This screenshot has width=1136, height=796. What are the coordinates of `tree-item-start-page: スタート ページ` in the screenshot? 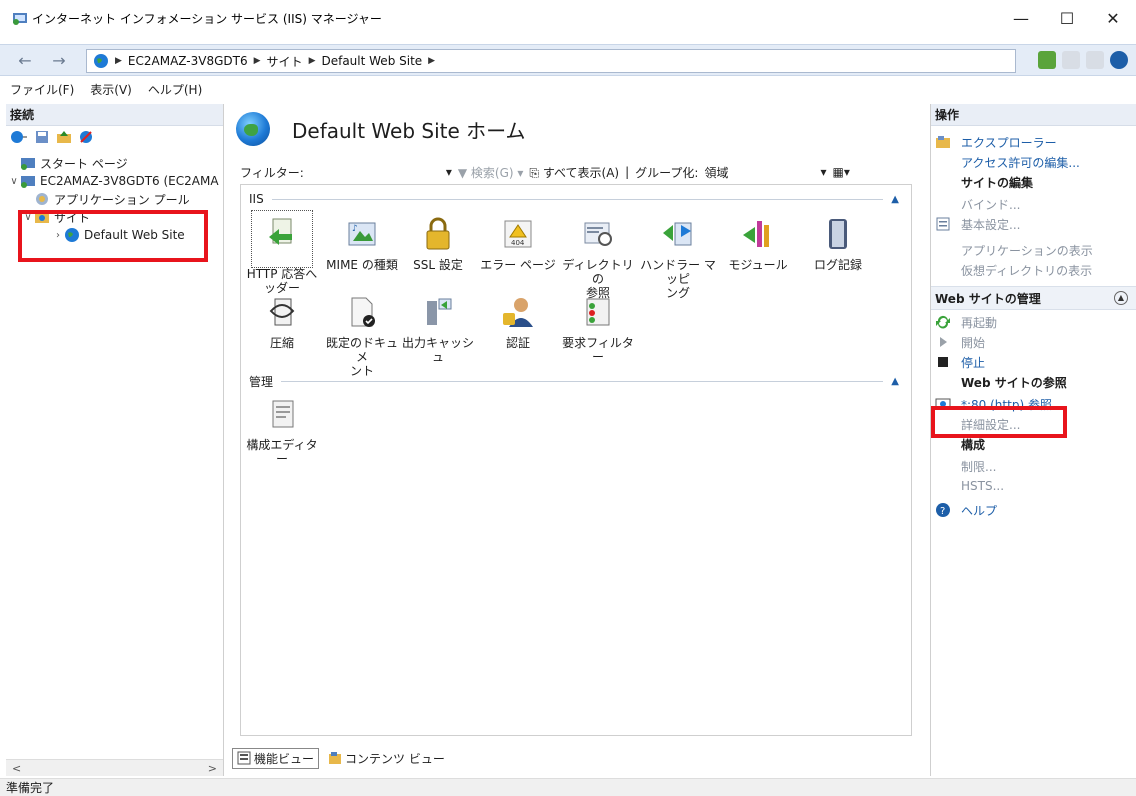 It's located at (114, 163).